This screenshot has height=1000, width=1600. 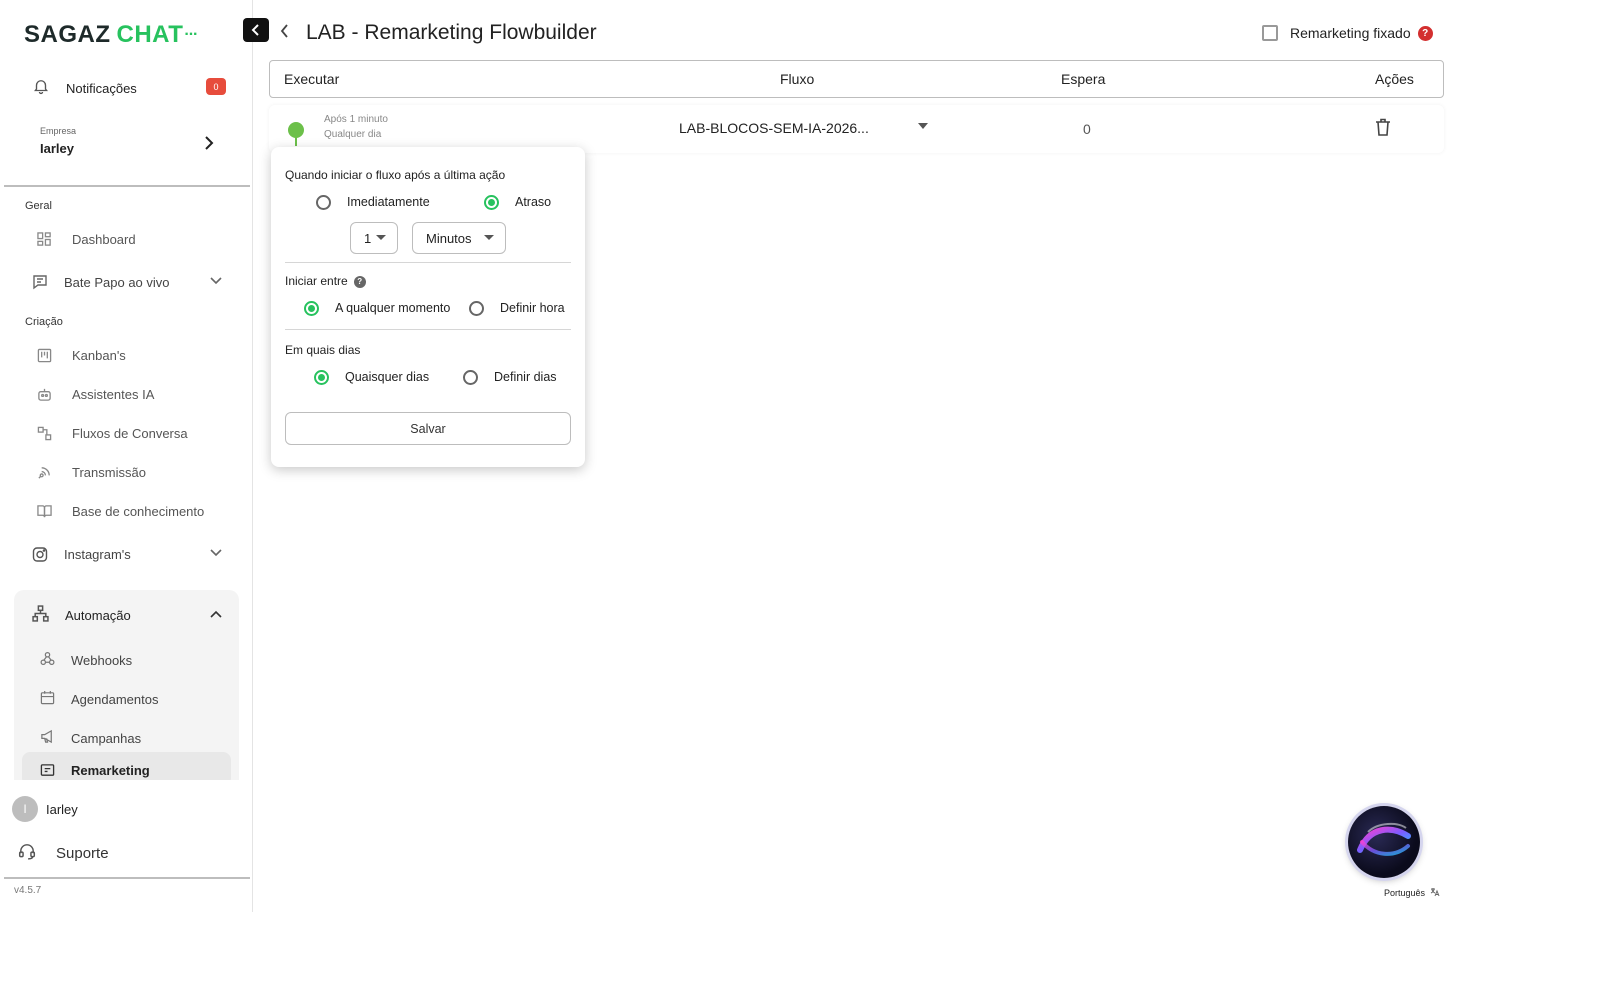 I want to click on calendar-icon, so click(x=47, y=699).